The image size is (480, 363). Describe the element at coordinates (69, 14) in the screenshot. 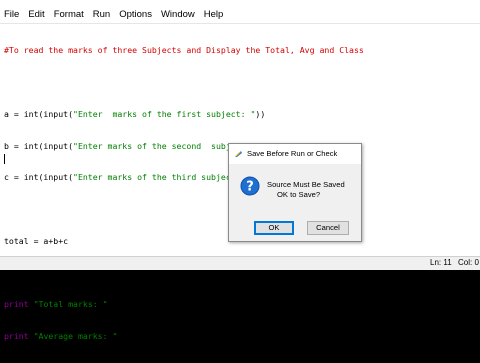

I see `menu-format: Format` at that location.